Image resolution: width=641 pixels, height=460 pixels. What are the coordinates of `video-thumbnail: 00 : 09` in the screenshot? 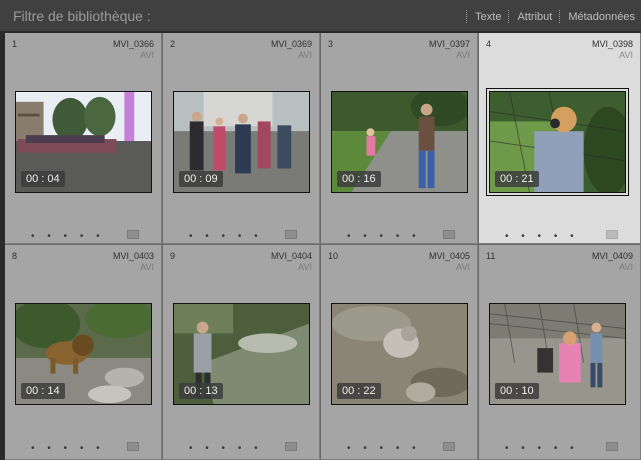 It's located at (241, 142).